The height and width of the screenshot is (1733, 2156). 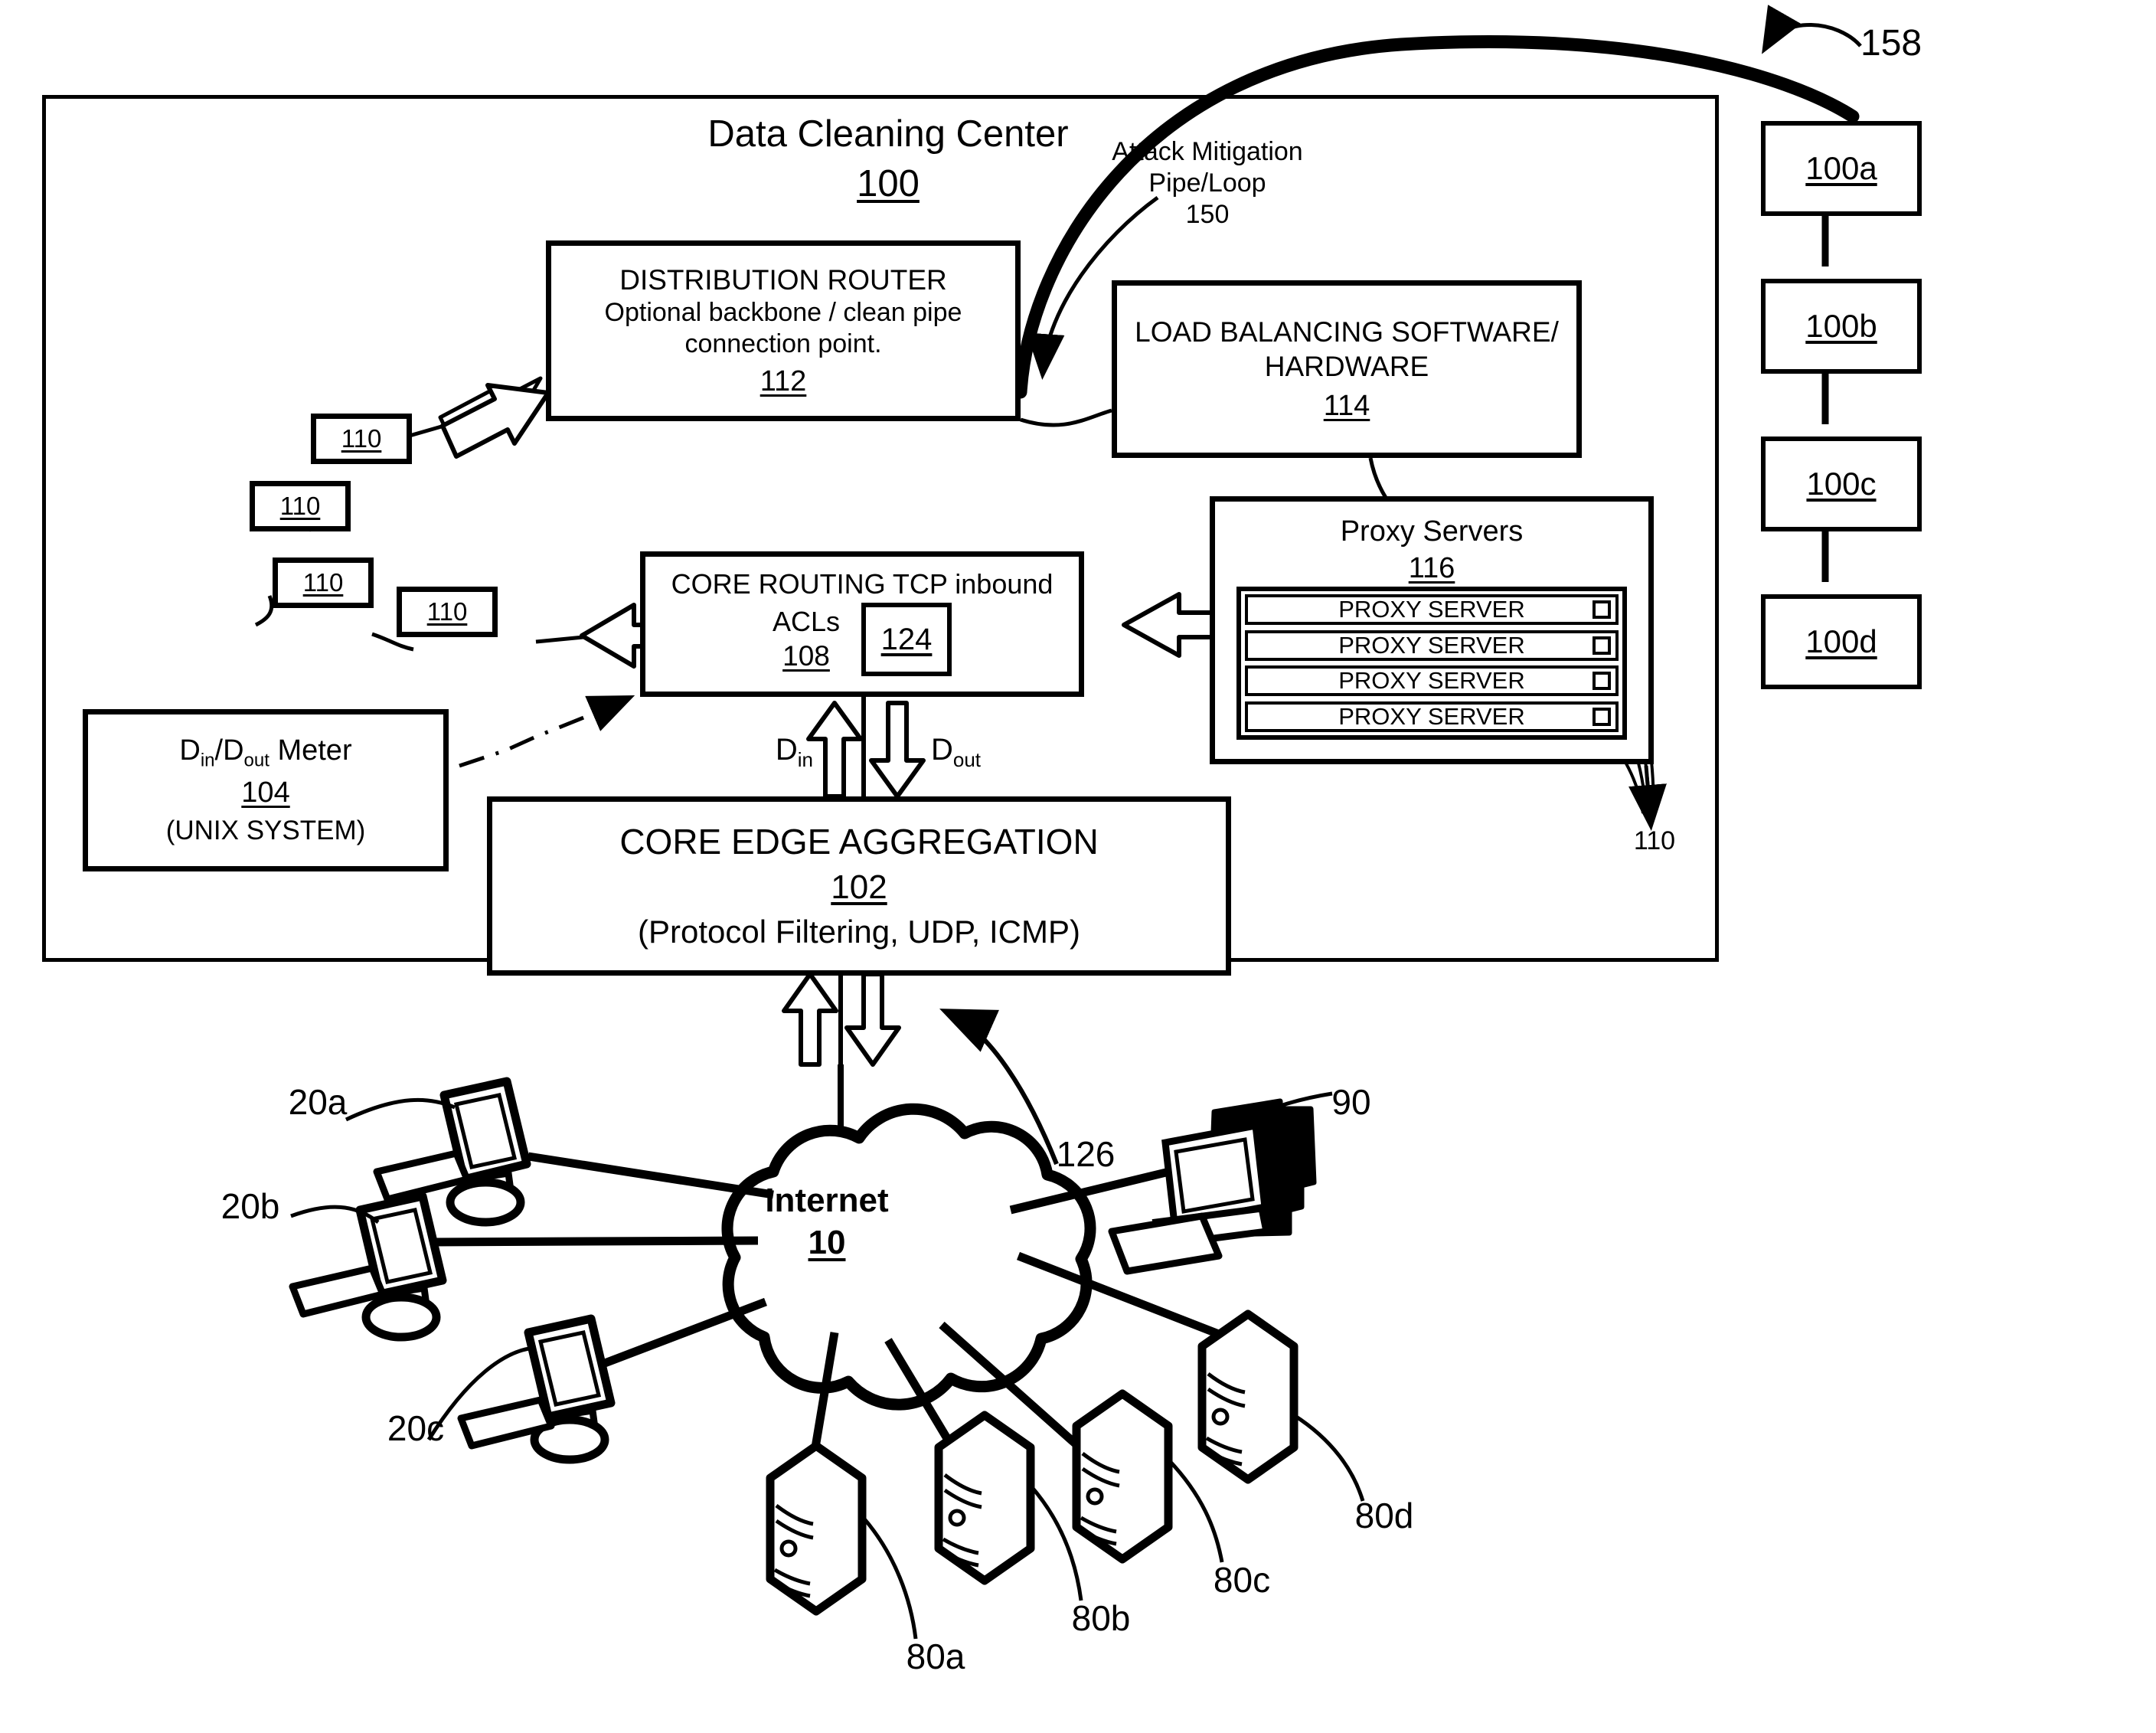 I want to click on proxy-server-row-2-label: PROXY SERVER, so click(x=1431, y=645).